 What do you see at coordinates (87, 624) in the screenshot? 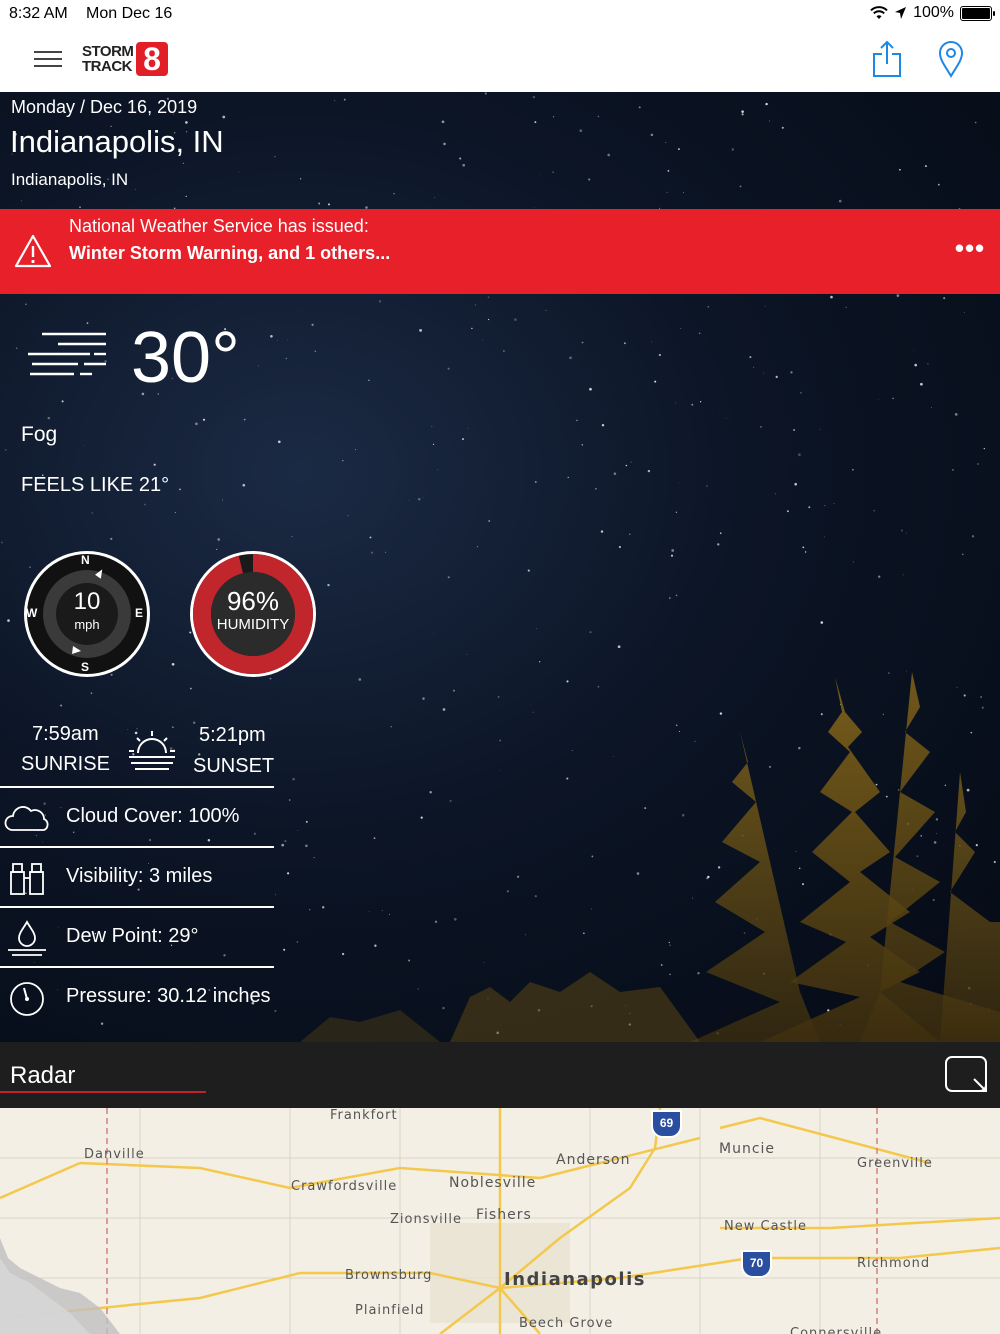
I see `wind-unit: mph` at bounding box center [87, 624].